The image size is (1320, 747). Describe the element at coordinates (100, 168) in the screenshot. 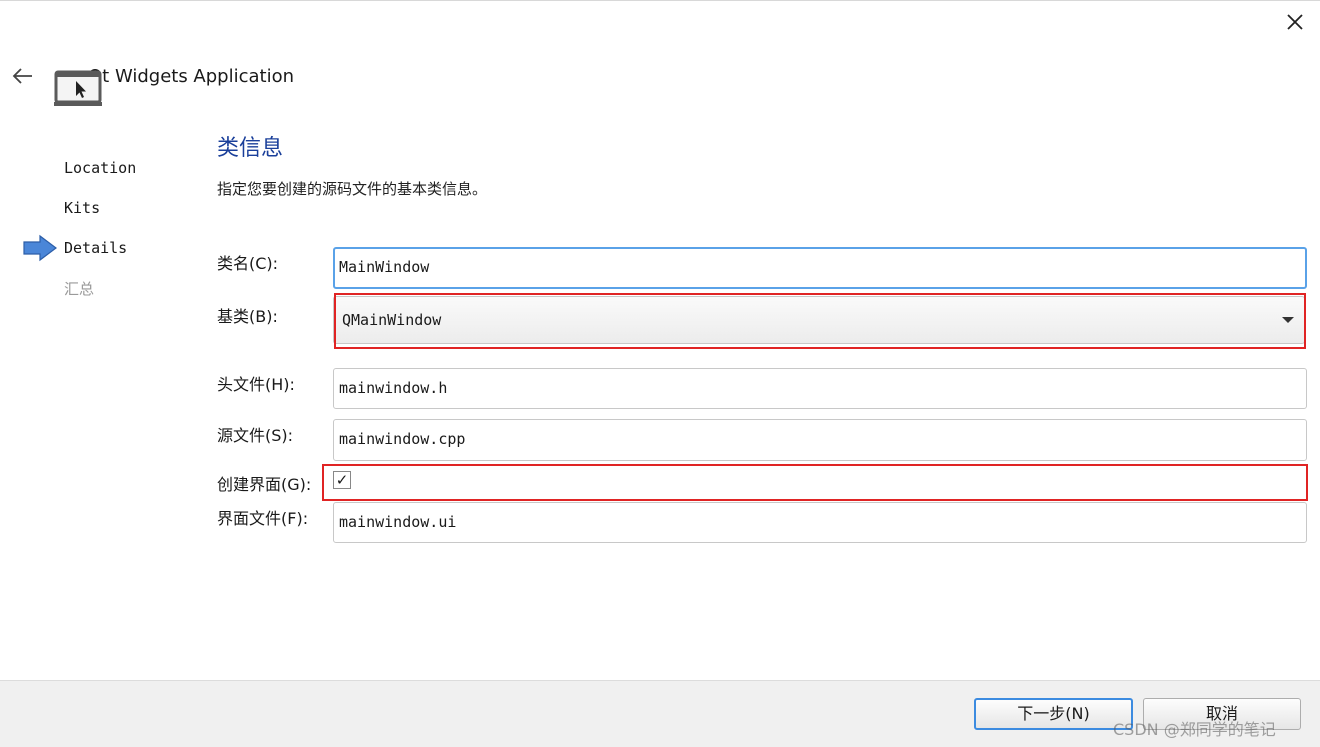

I see `step-location: Location` at that location.